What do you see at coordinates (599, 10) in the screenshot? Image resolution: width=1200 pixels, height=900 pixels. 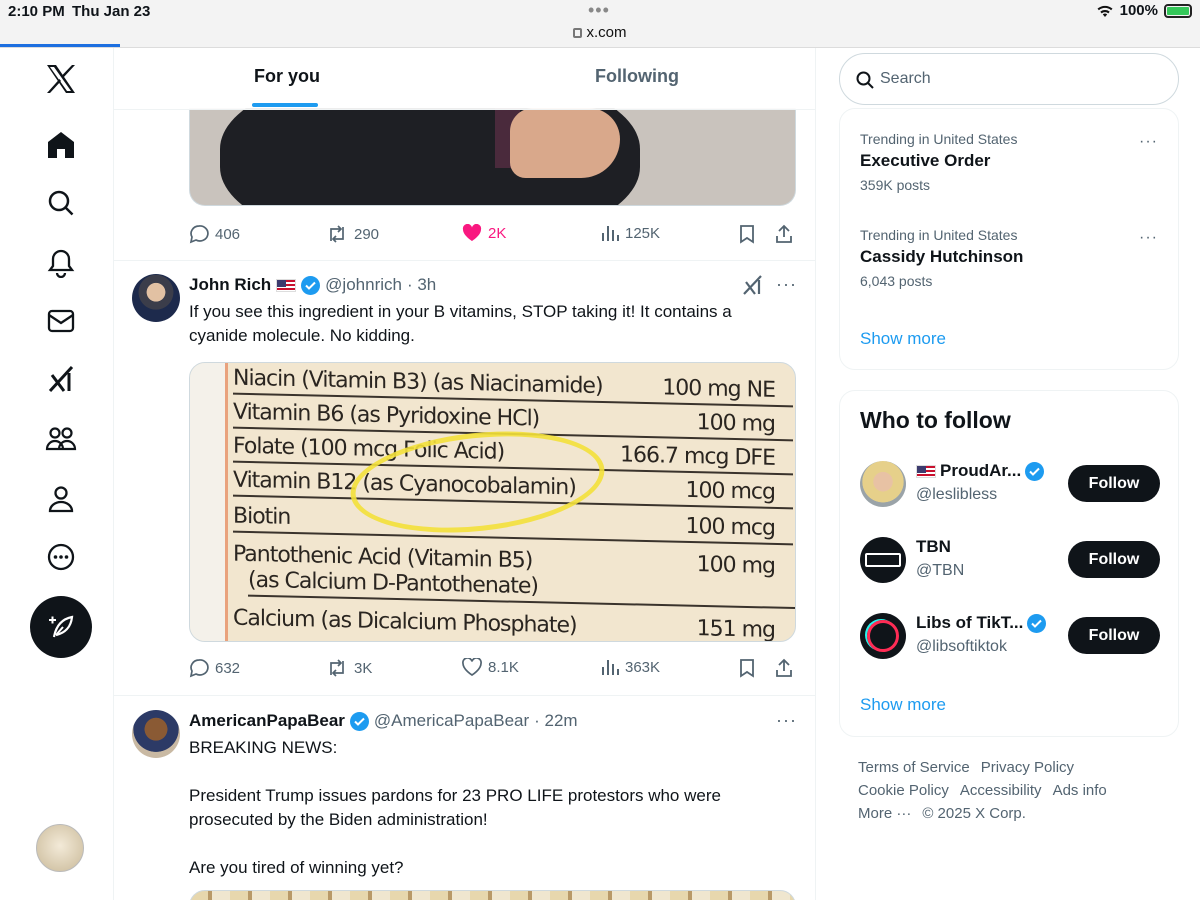 I see `multitask-dots-icon: •••` at bounding box center [599, 10].